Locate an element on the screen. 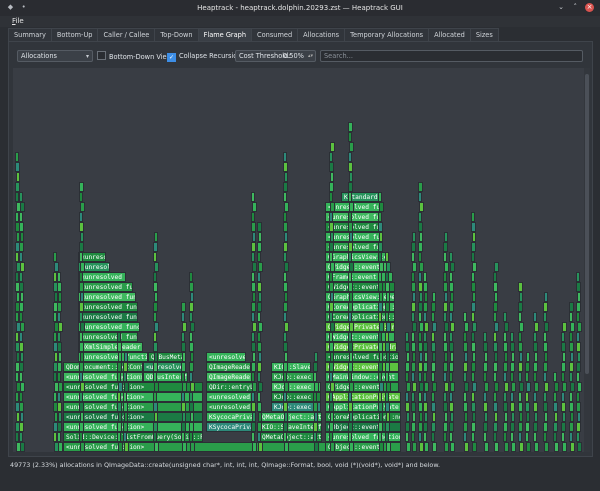  flame-frame: QXmlSimpleReader is located at coordinates (110, 347).